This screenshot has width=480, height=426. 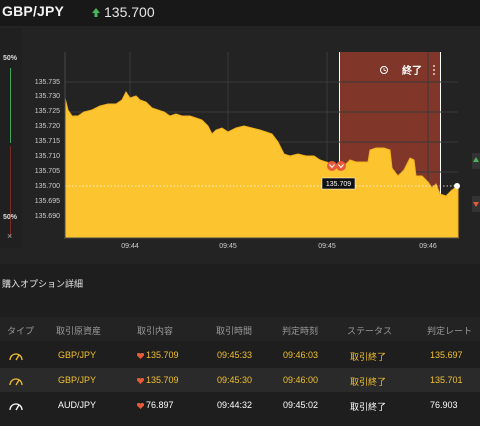 I want to click on header-rate: 判定レート, so click(x=450, y=331).